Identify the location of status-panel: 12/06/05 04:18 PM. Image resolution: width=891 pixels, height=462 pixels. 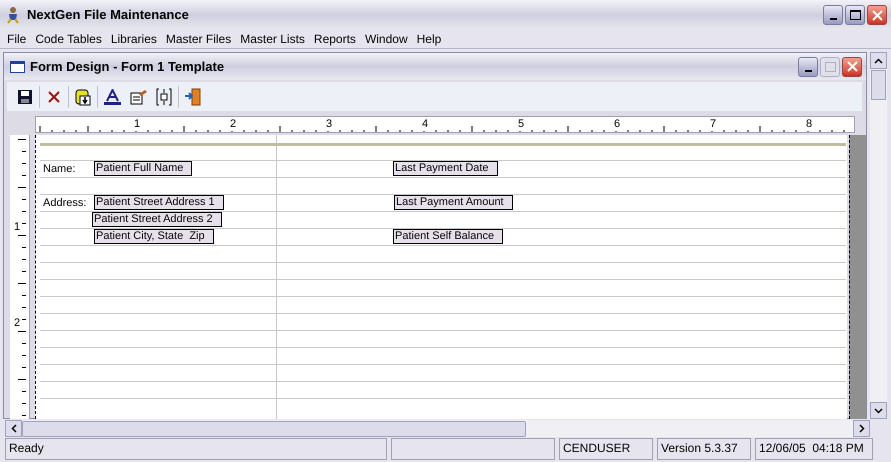
(814, 449).